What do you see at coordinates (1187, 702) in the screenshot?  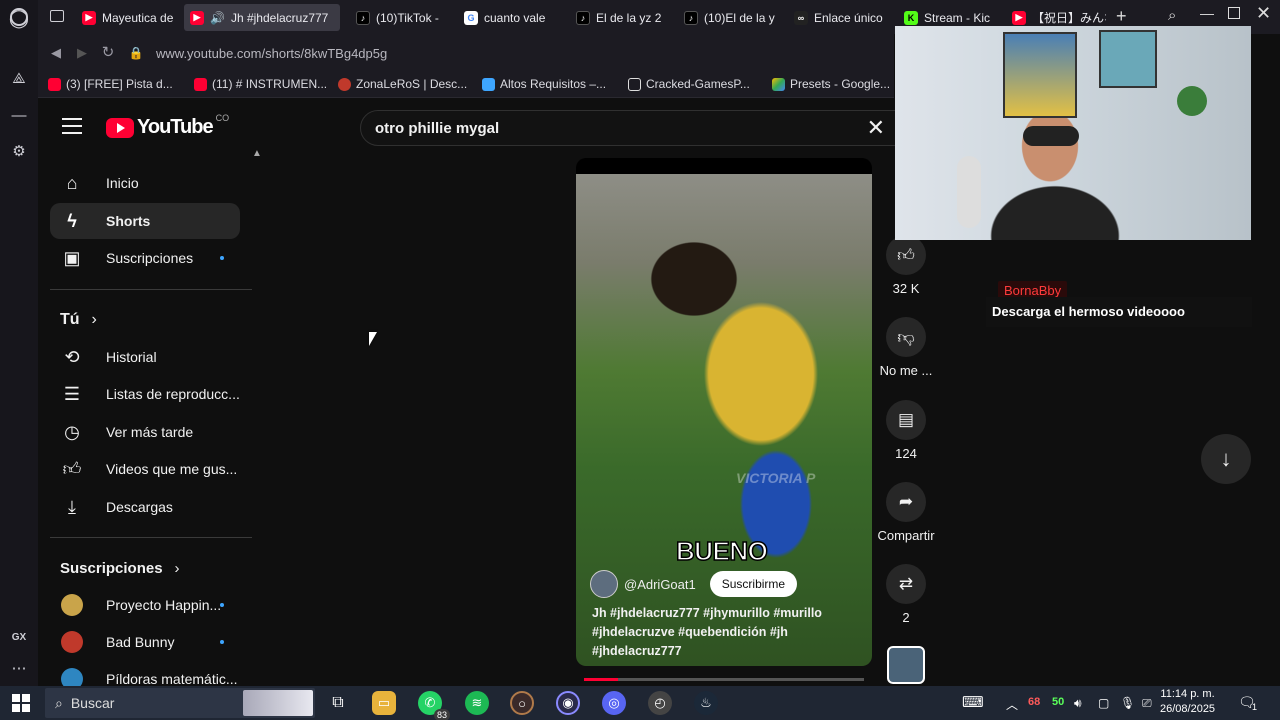 I see `clock: 11:14 p. m. 26/08/2025` at bounding box center [1187, 702].